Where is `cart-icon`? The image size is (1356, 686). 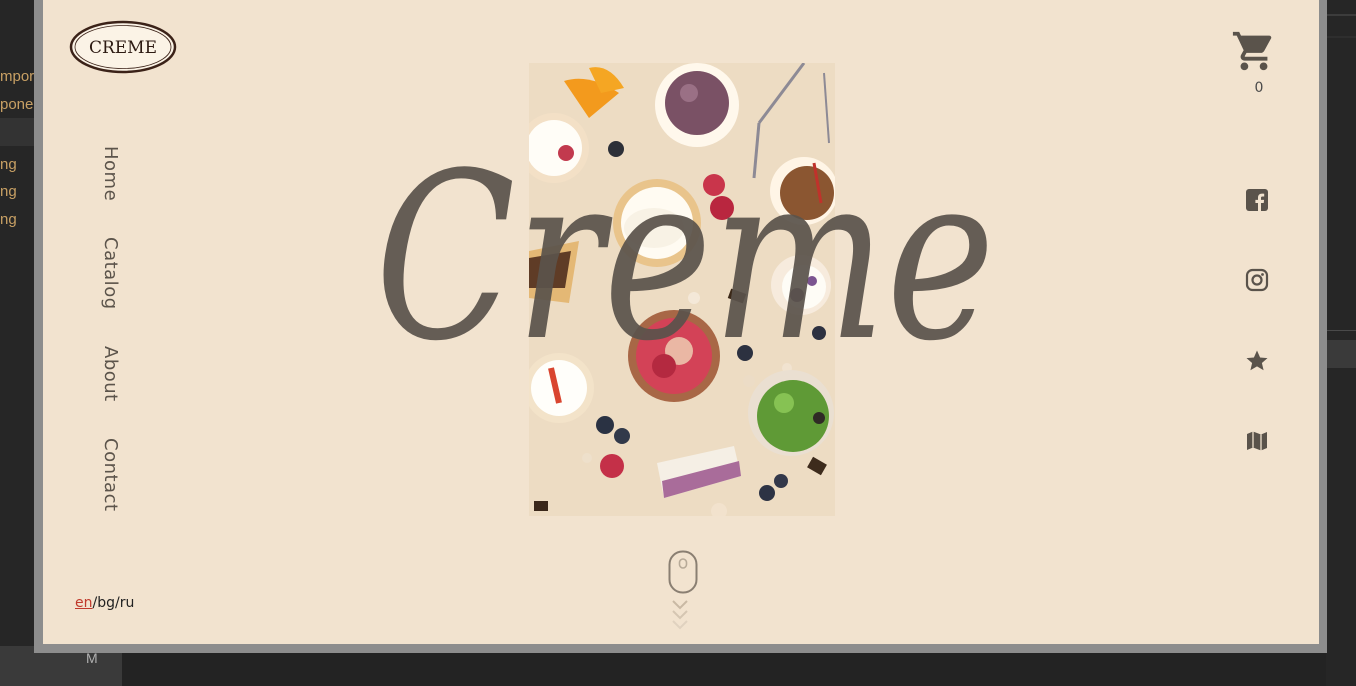 cart-icon is located at coordinates (1254, 51).